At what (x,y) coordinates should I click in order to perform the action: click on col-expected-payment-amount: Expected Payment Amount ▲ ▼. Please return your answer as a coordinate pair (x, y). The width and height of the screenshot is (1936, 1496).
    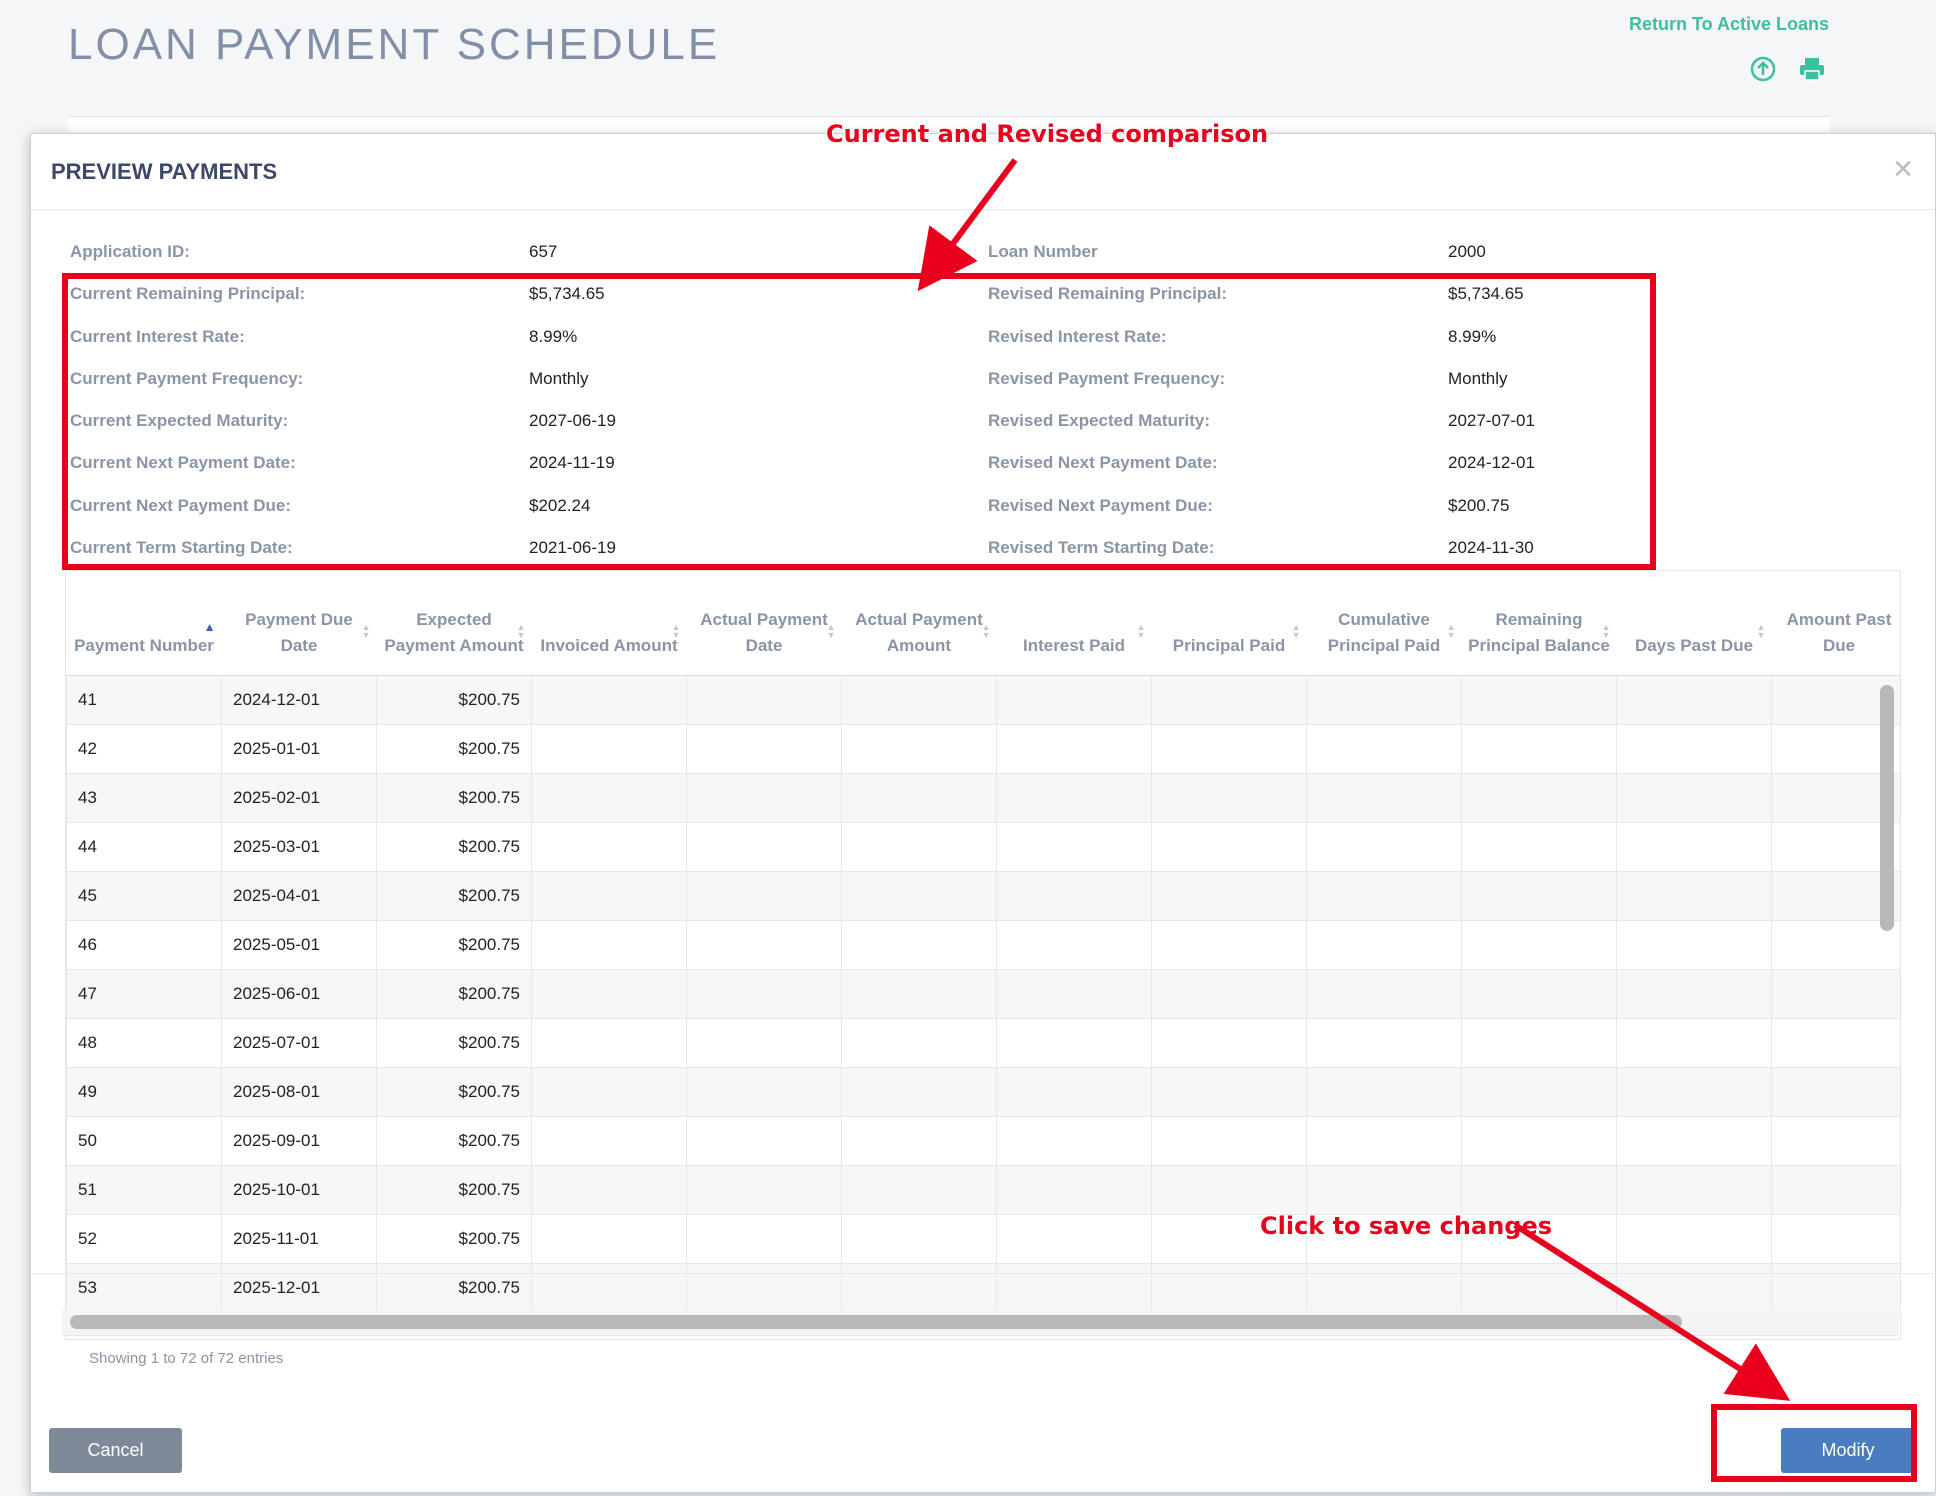
    Looking at the image, I should click on (454, 623).